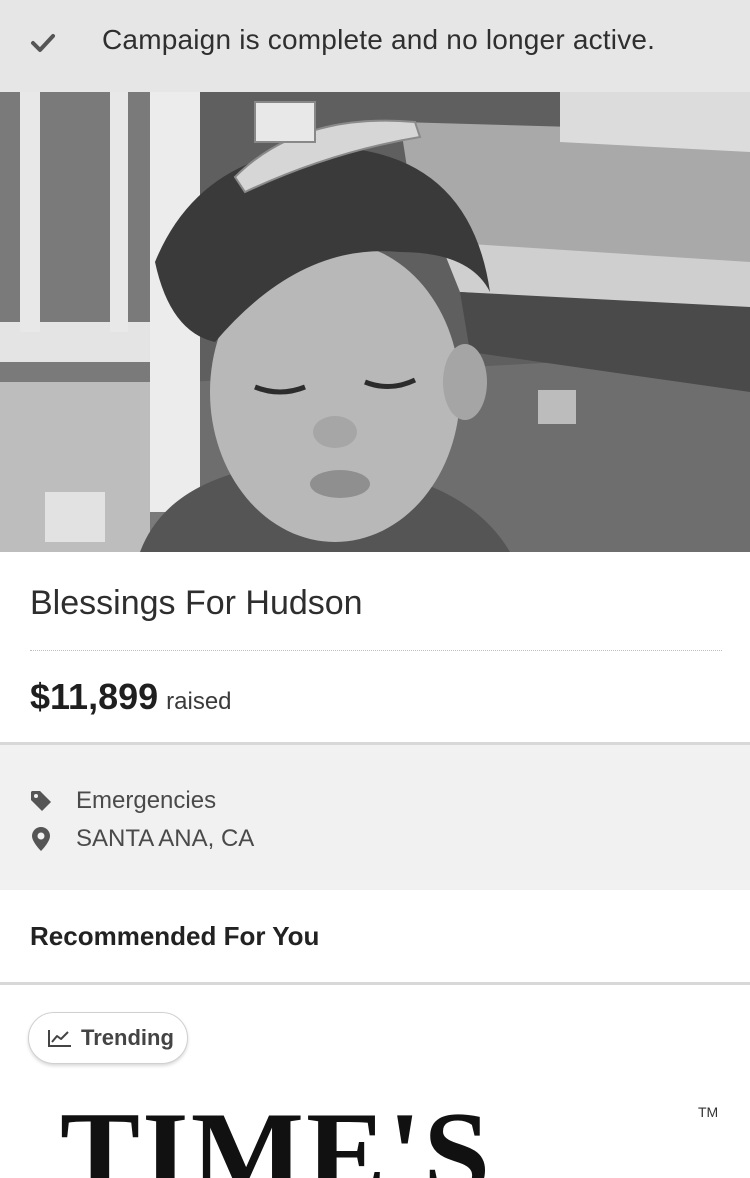 Image resolution: width=750 pixels, height=1178 pixels. I want to click on location-row: SANTA ANA, CA, so click(142, 839).